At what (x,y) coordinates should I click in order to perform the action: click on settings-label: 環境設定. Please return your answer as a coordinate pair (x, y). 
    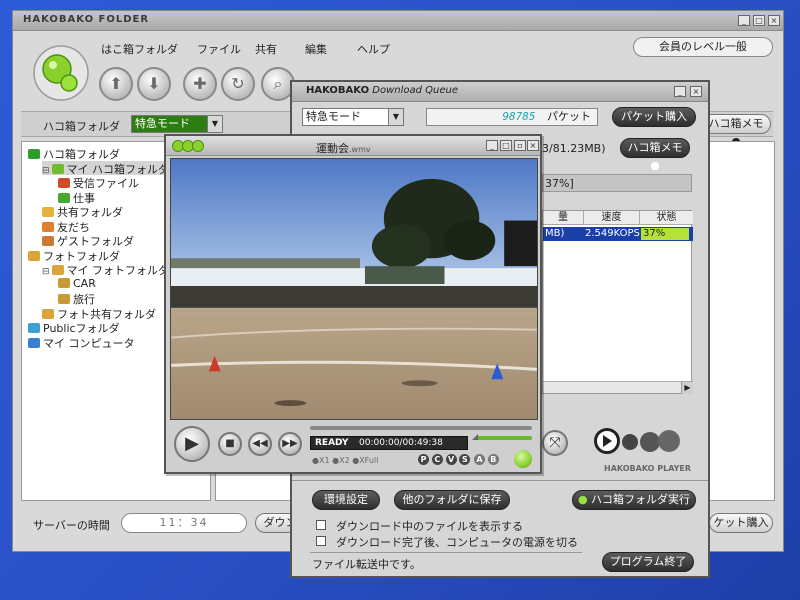
    Looking at the image, I should click on (346, 499).